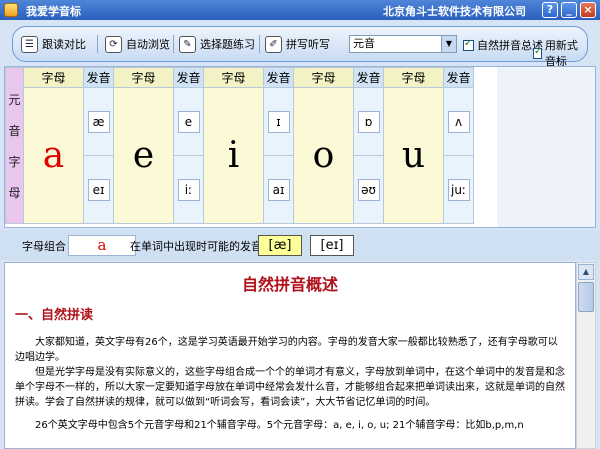 The width and height of the screenshot is (600, 449). I want to click on title-bar: 我爱学音标 北京角斗士软件技术有限公司 ? _ ×, so click(300, 10).